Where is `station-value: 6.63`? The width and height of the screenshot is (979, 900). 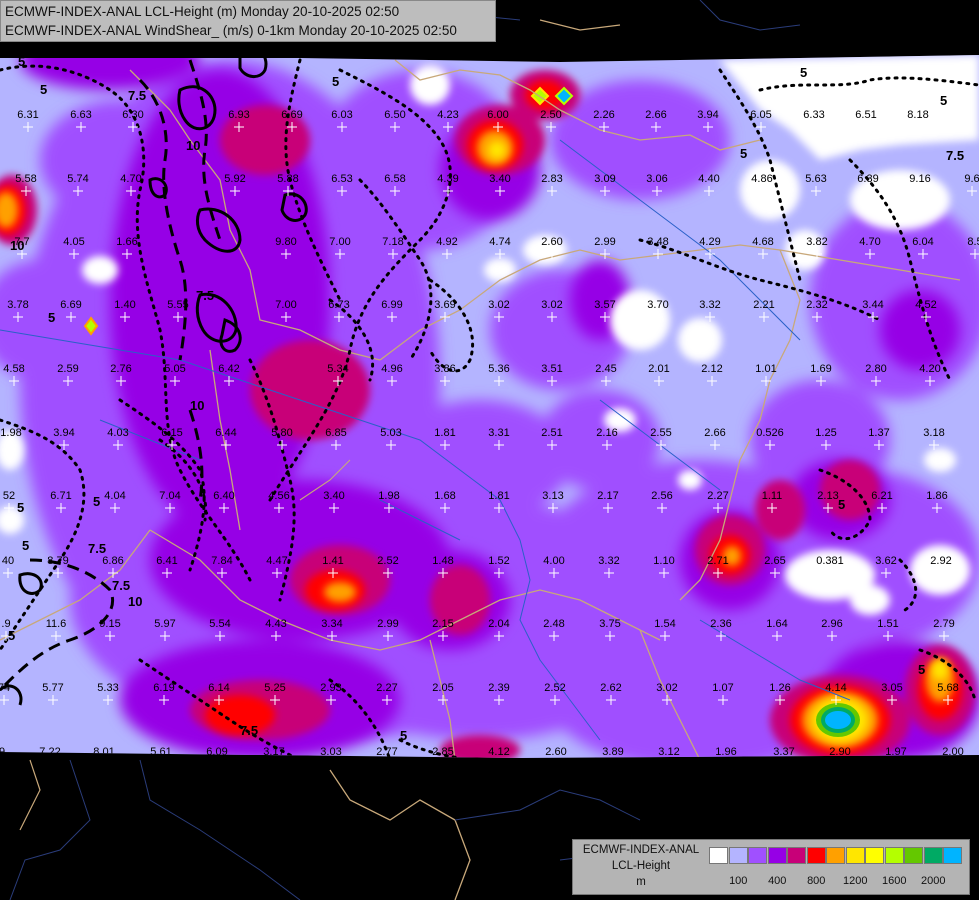
station-value: 6.63 is located at coordinates (80, 115).